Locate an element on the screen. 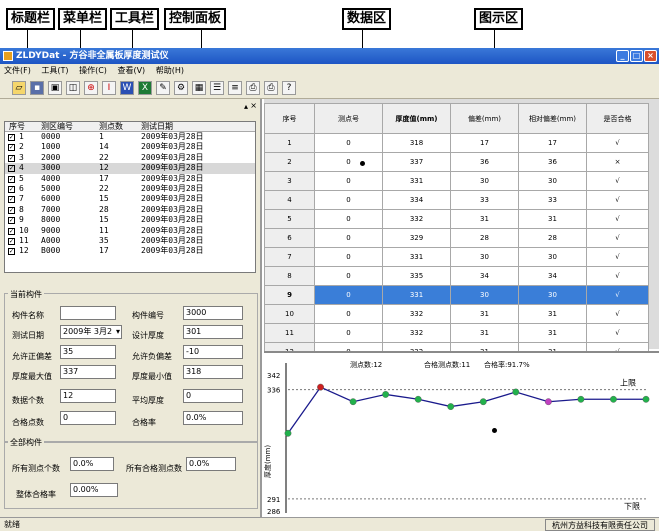  date-picker: 2009年 3月2 ▾ is located at coordinates (91, 332).